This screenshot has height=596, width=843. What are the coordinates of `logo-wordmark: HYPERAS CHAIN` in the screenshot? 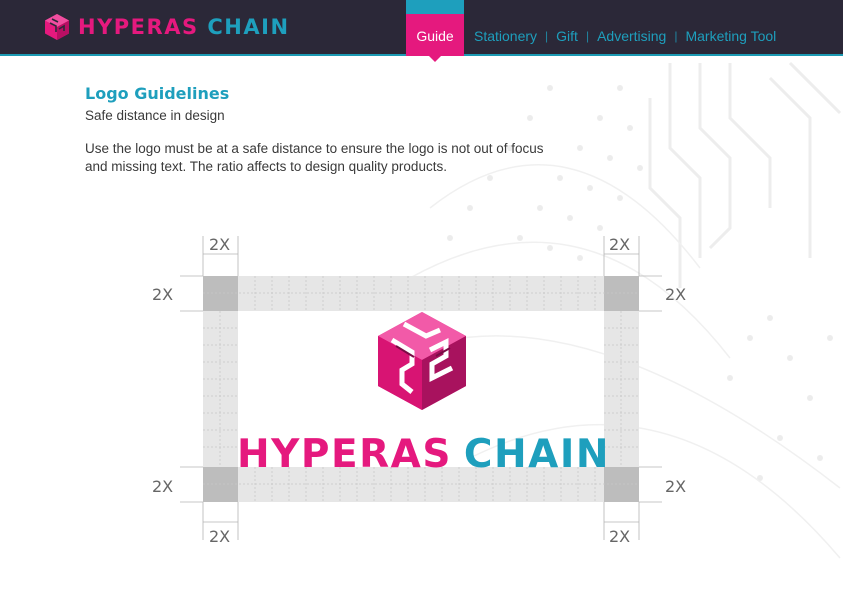 It's located at (423, 454).